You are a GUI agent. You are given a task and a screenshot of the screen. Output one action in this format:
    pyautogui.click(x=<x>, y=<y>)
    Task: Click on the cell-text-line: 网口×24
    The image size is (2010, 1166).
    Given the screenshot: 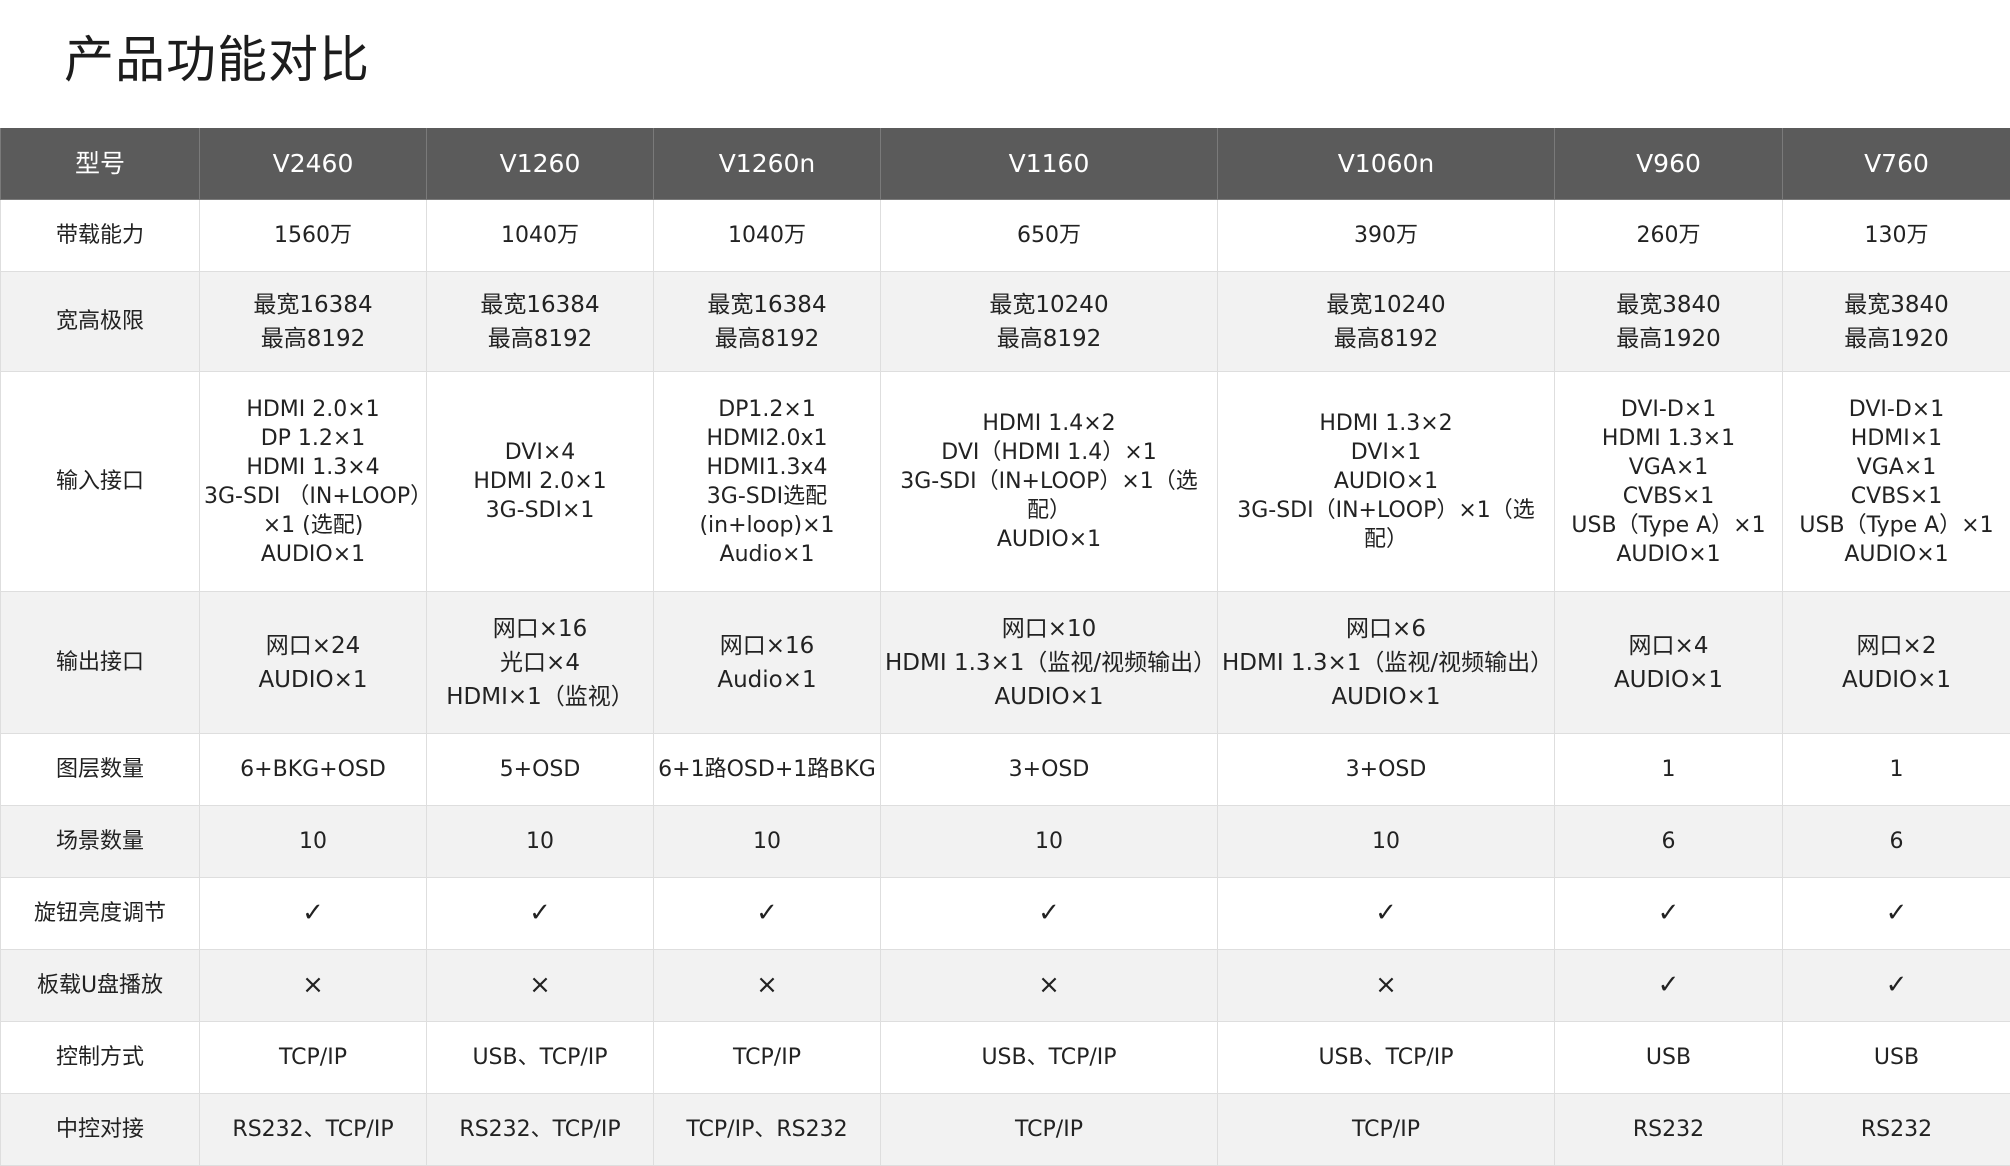 What is the action you would take?
    pyautogui.click(x=313, y=646)
    